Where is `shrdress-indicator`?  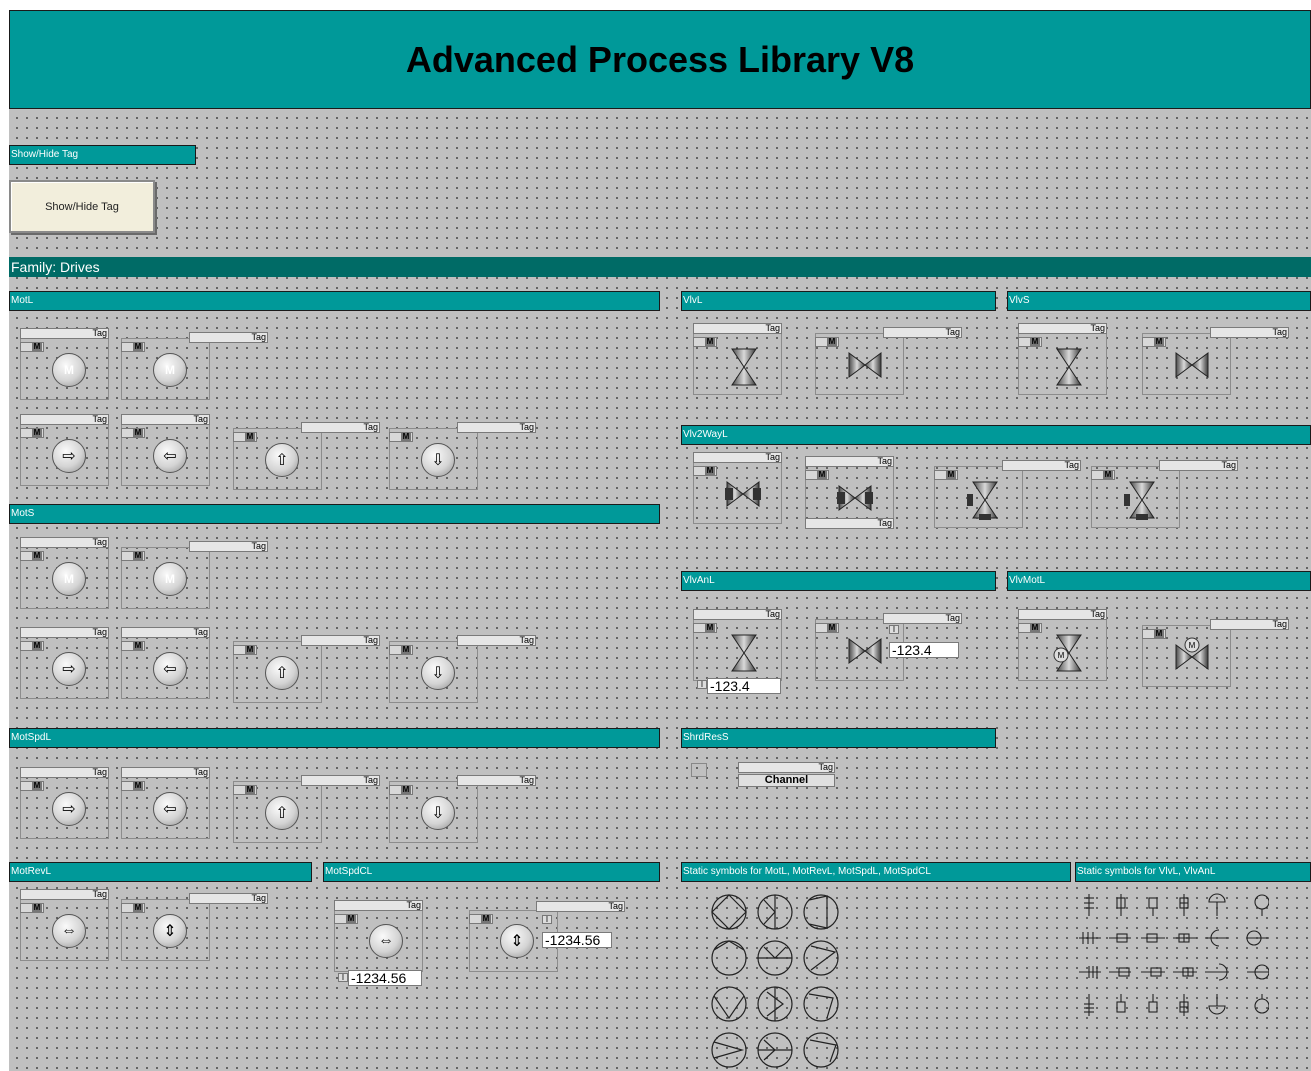 shrdress-indicator is located at coordinates (699, 770).